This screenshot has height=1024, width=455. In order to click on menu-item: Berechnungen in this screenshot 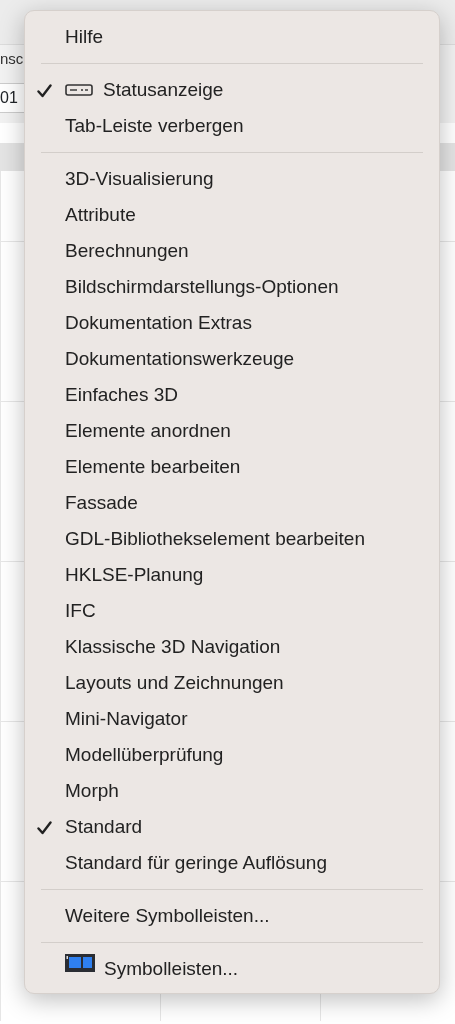, I will do `click(232, 251)`.